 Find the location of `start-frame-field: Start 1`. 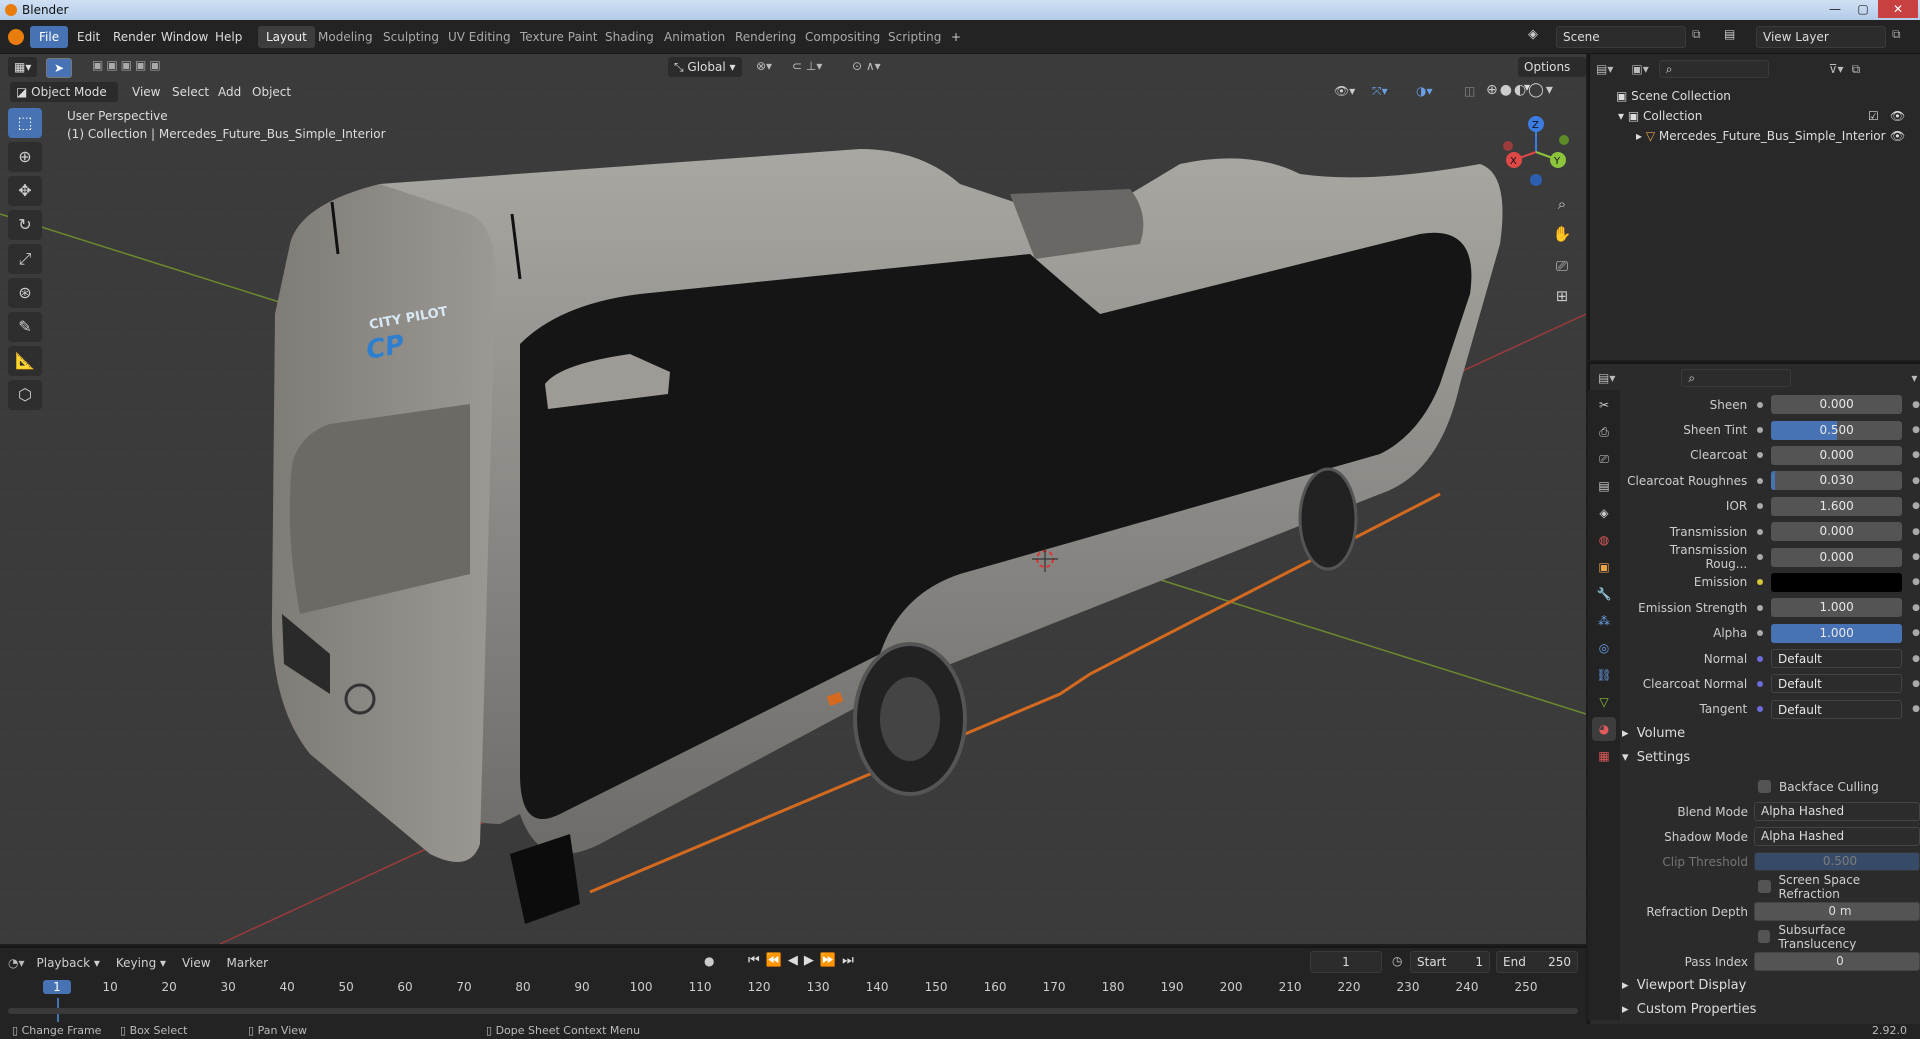

start-frame-field: Start 1 is located at coordinates (1450, 962).